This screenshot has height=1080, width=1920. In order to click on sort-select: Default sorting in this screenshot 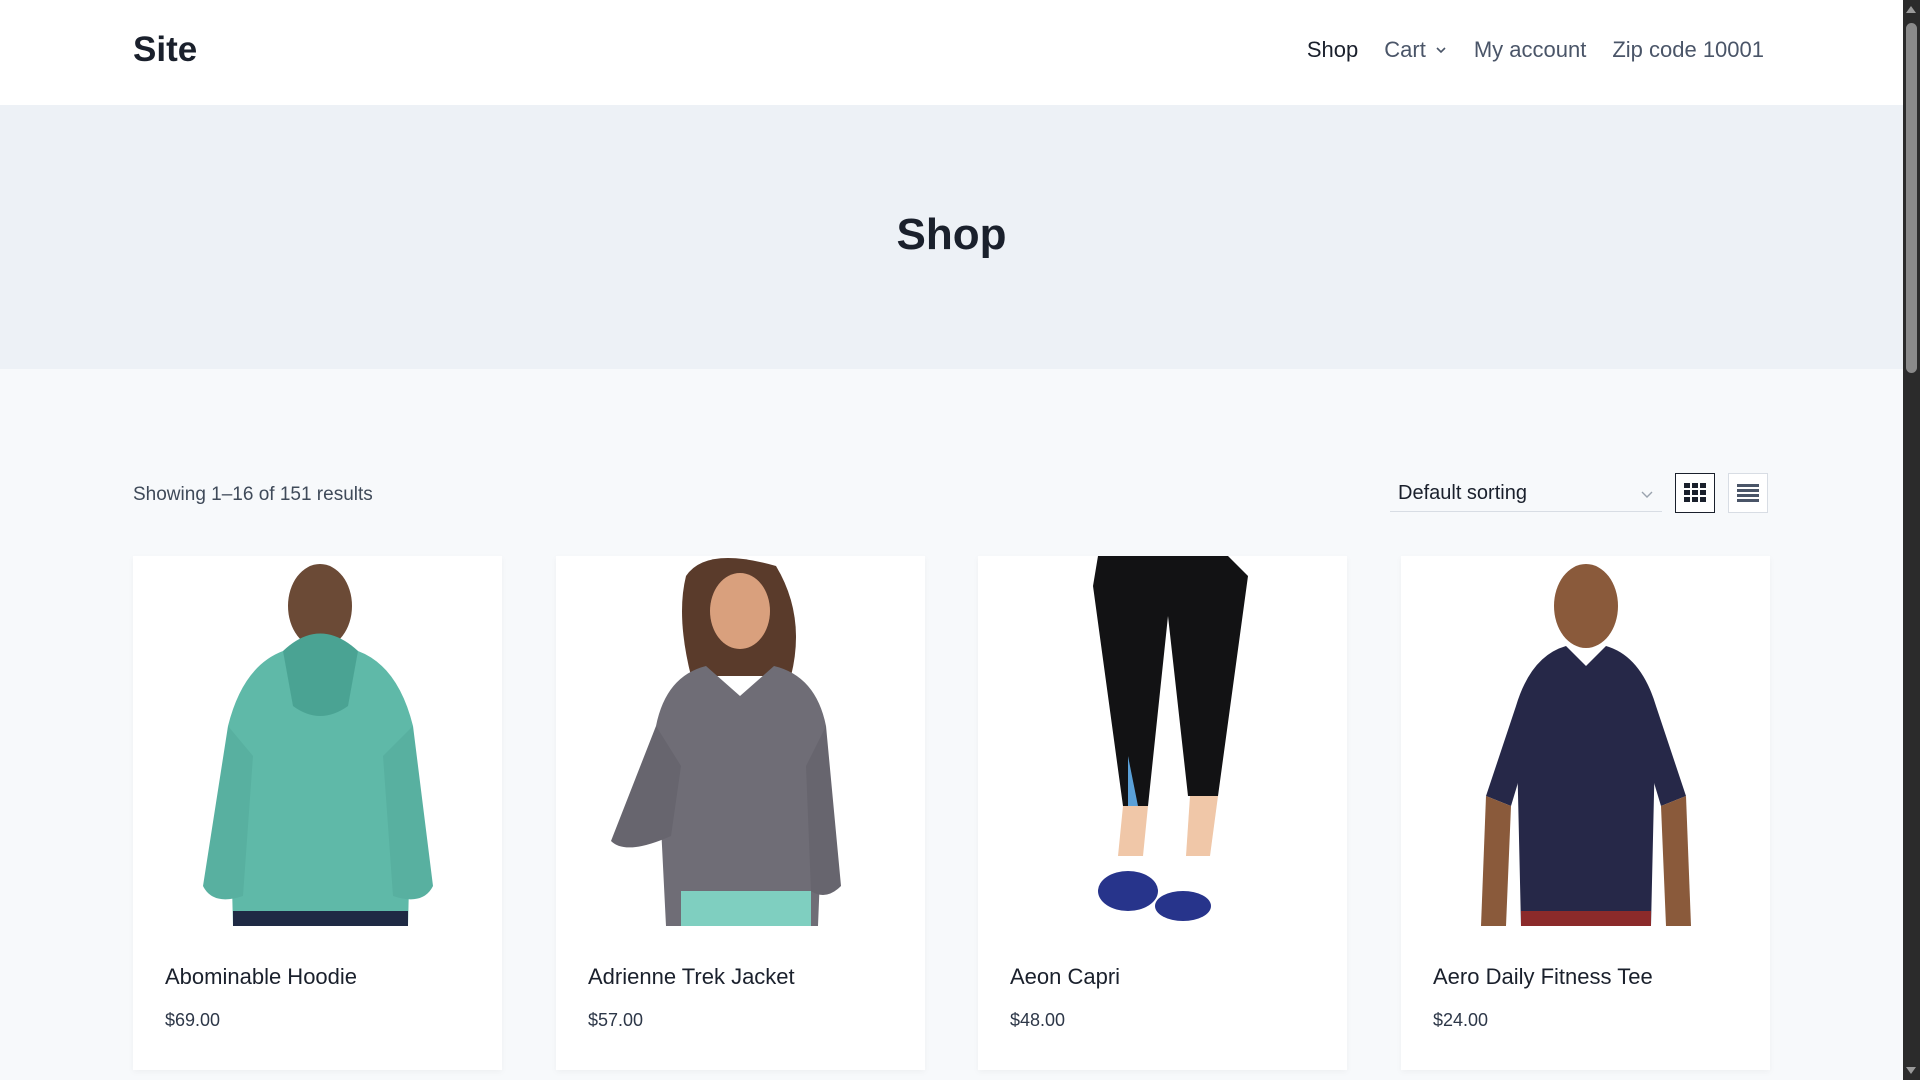, I will do `click(1526, 494)`.